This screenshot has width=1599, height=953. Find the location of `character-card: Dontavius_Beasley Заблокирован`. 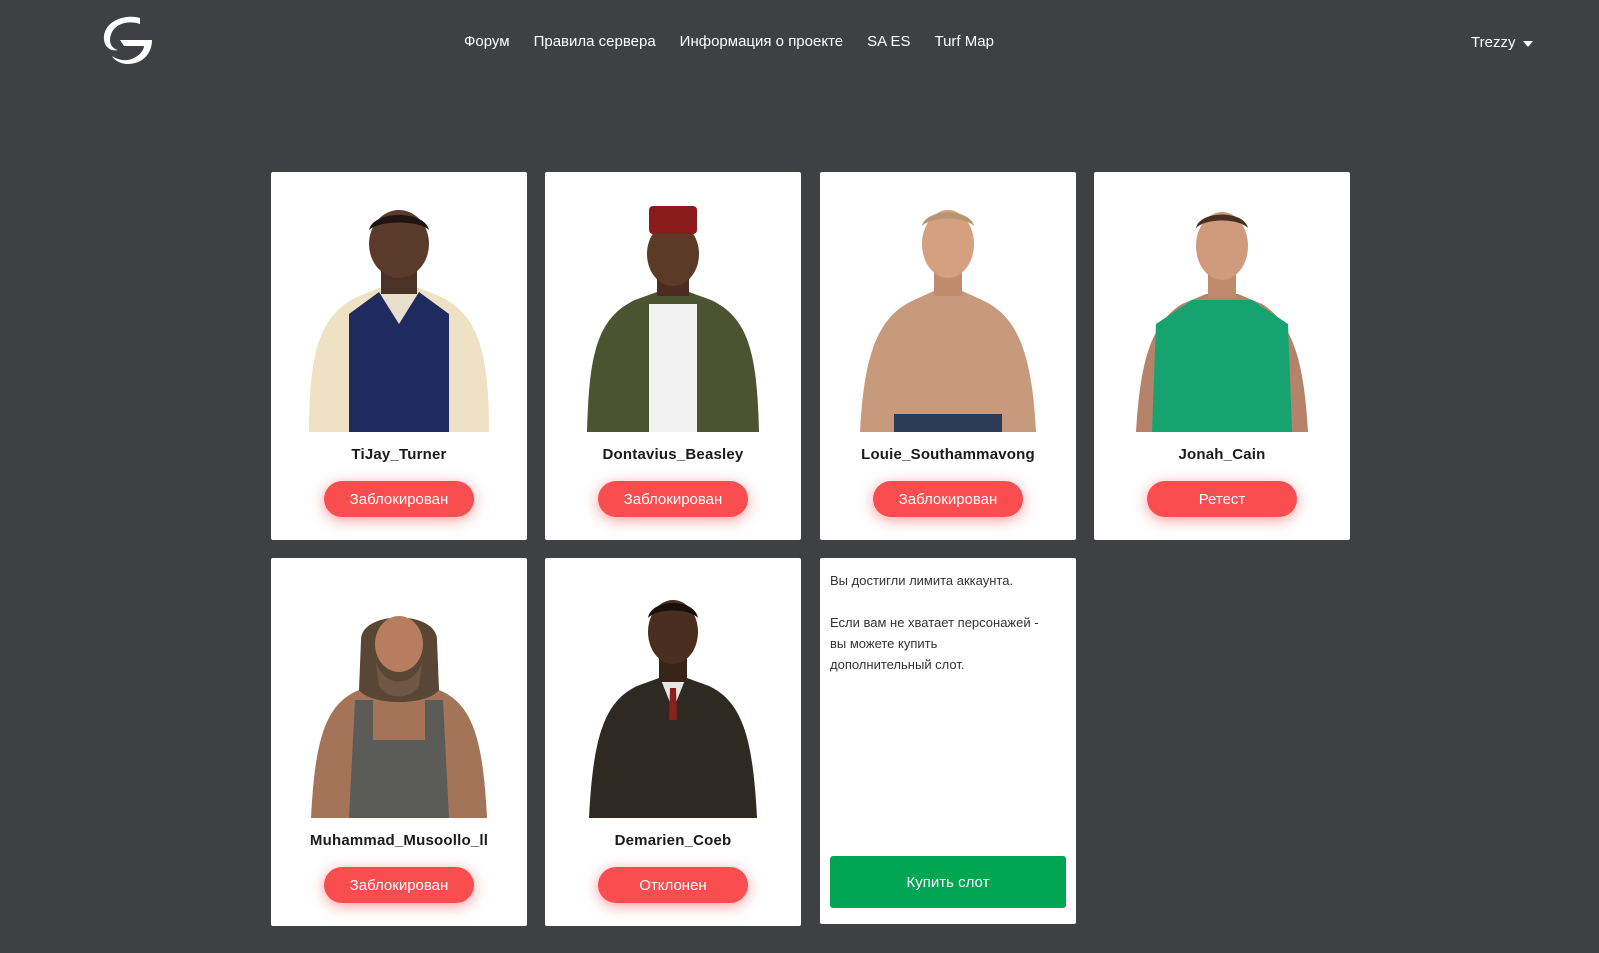

character-card: Dontavius_Beasley Заблокирован is located at coordinates (673, 356).